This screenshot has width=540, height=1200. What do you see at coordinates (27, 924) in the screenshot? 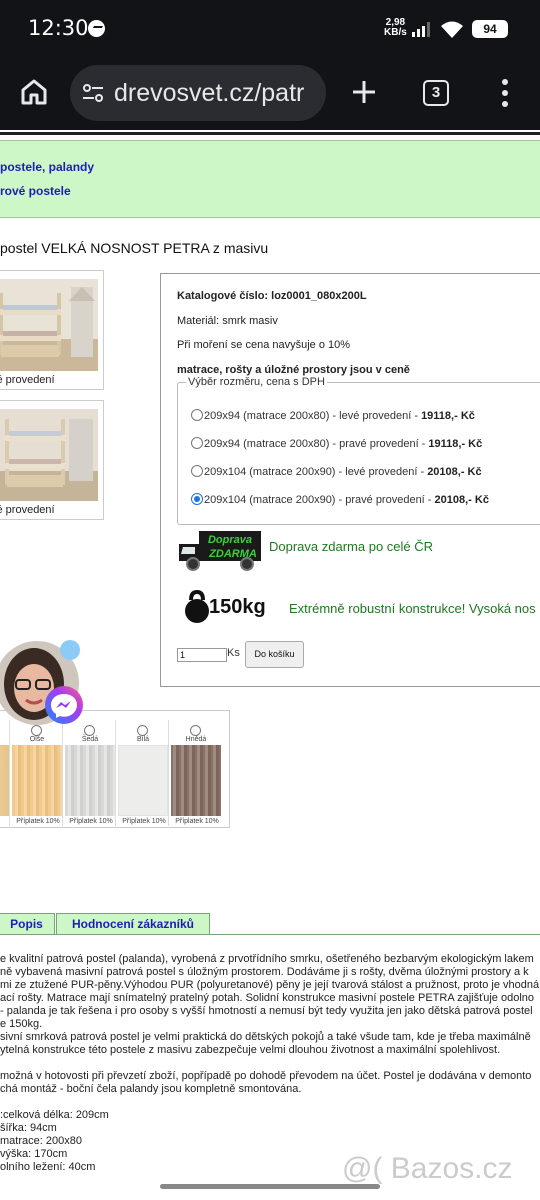
I see `tab-popis: Popis` at bounding box center [27, 924].